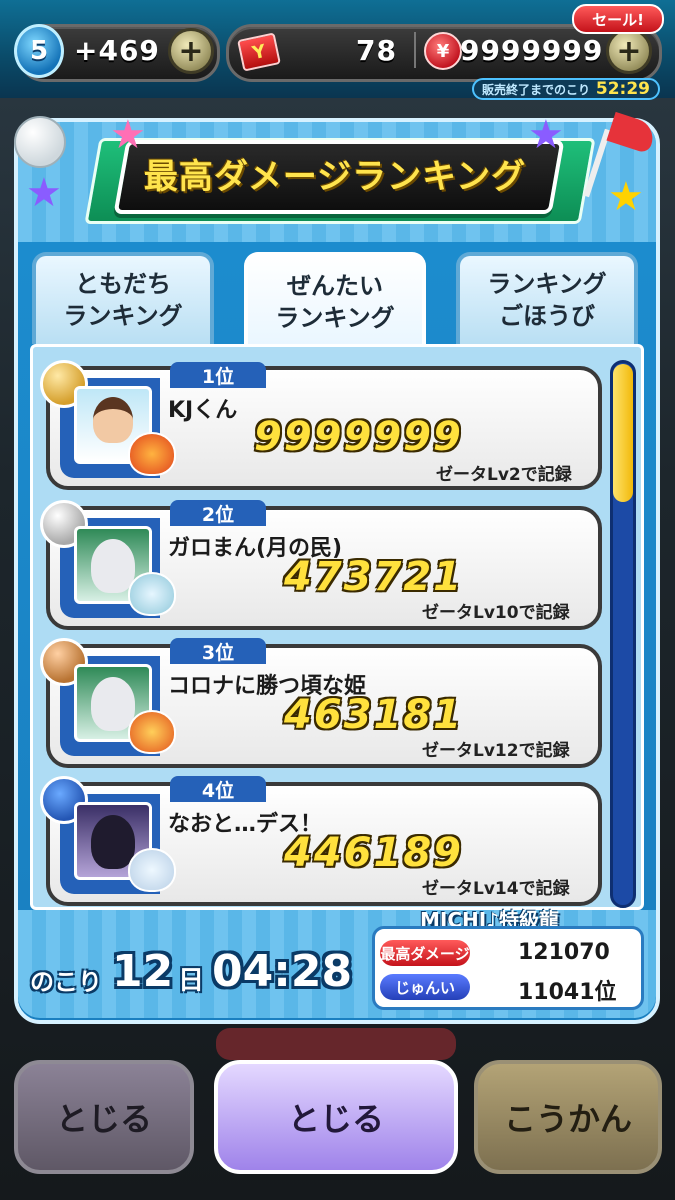  What do you see at coordinates (373, 577) in the screenshot?
I see `player-score: 473721` at bounding box center [373, 577].